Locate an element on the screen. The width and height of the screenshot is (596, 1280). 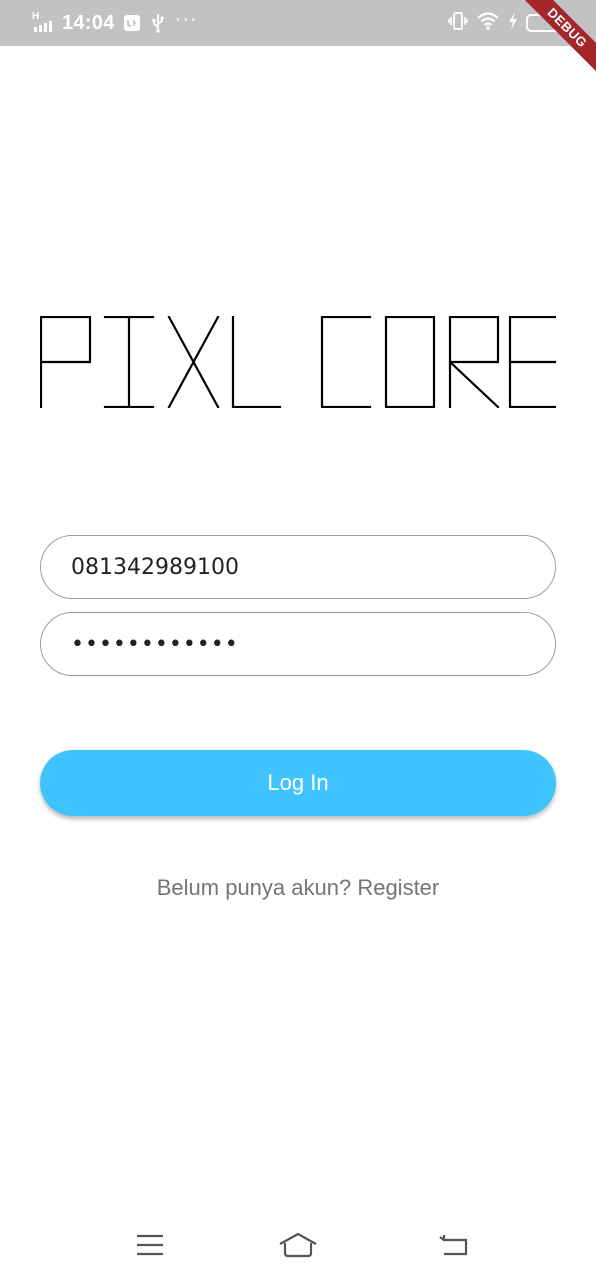
home-icon is located at coordinates (298, 1245).